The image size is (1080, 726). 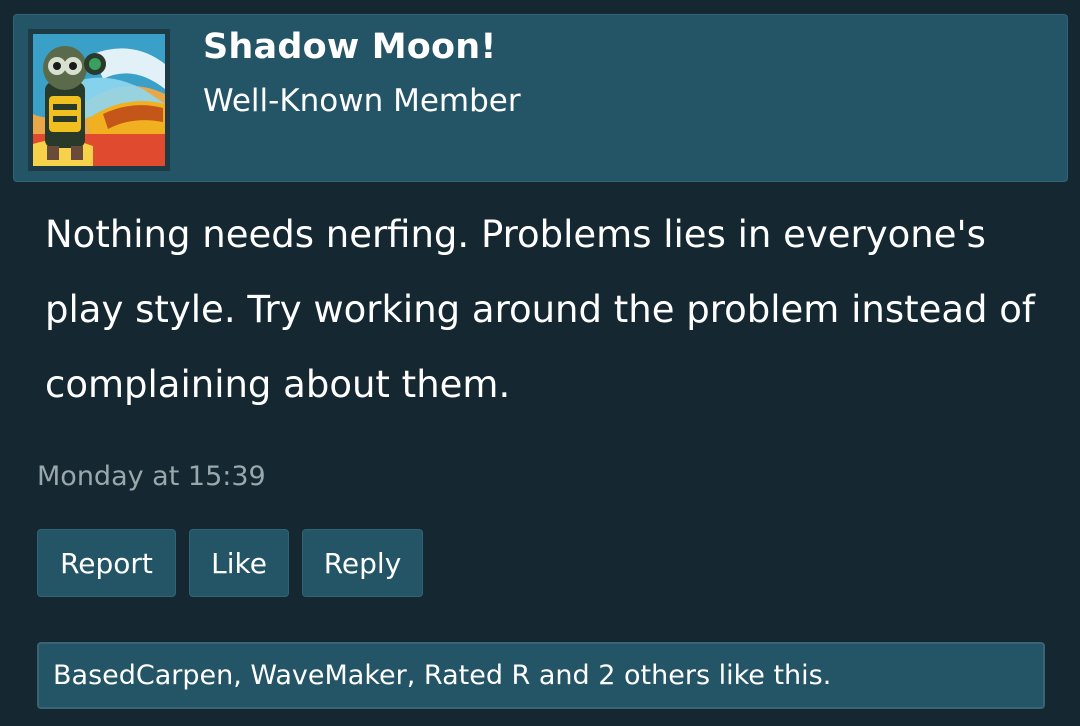 I want to click on avatar, so click(x=99, y=100).